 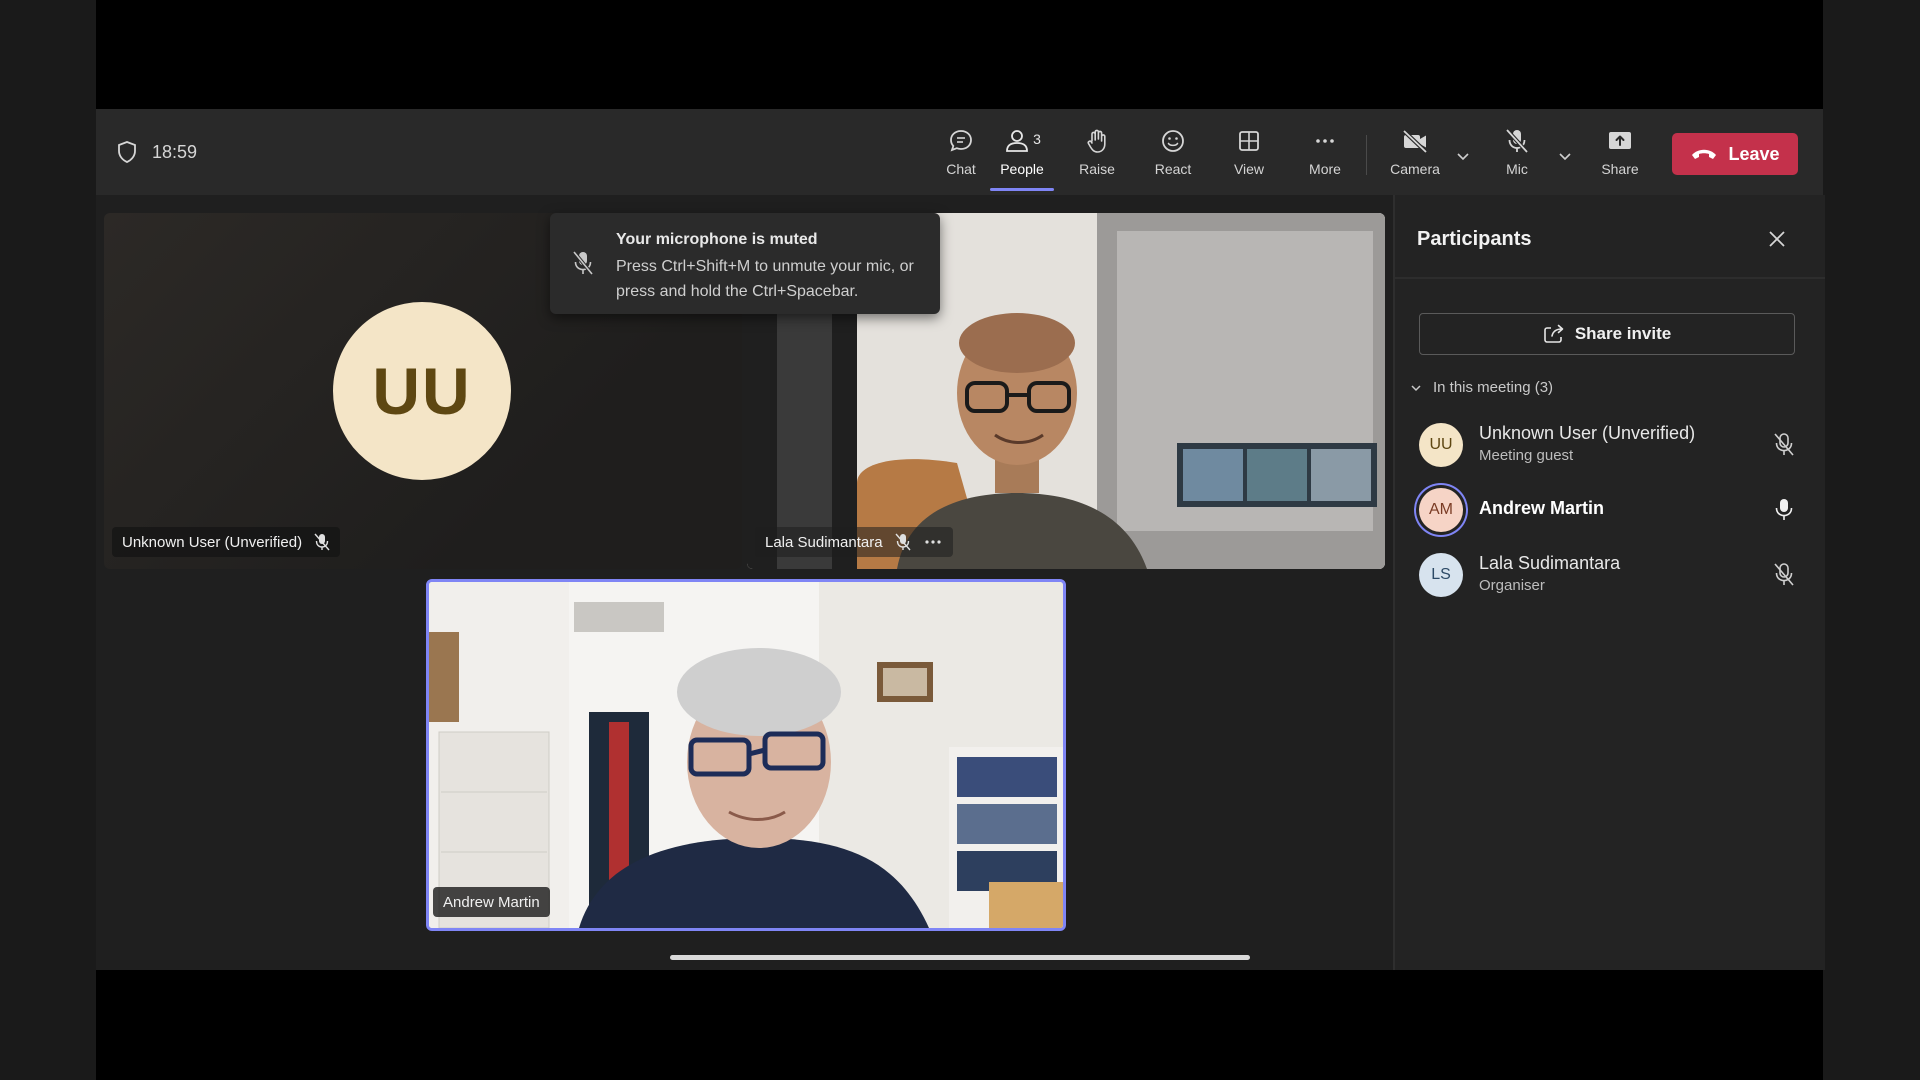 I want to click on share-invite-button: Share invite, so click(x=1607, y=334).